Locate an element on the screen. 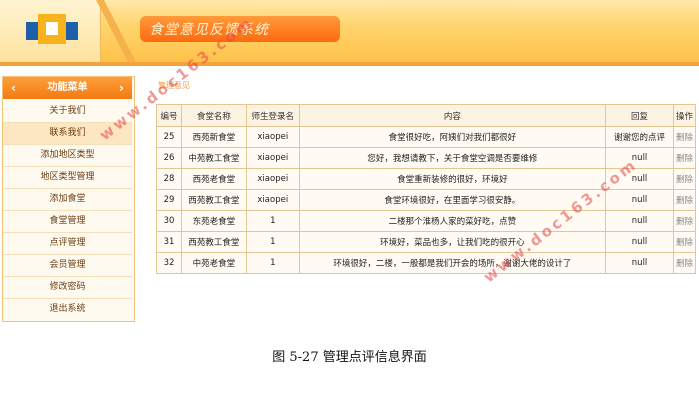 This screenshot has width=699, height=393. cell-id: 31 is located at coordinates (169, 242).